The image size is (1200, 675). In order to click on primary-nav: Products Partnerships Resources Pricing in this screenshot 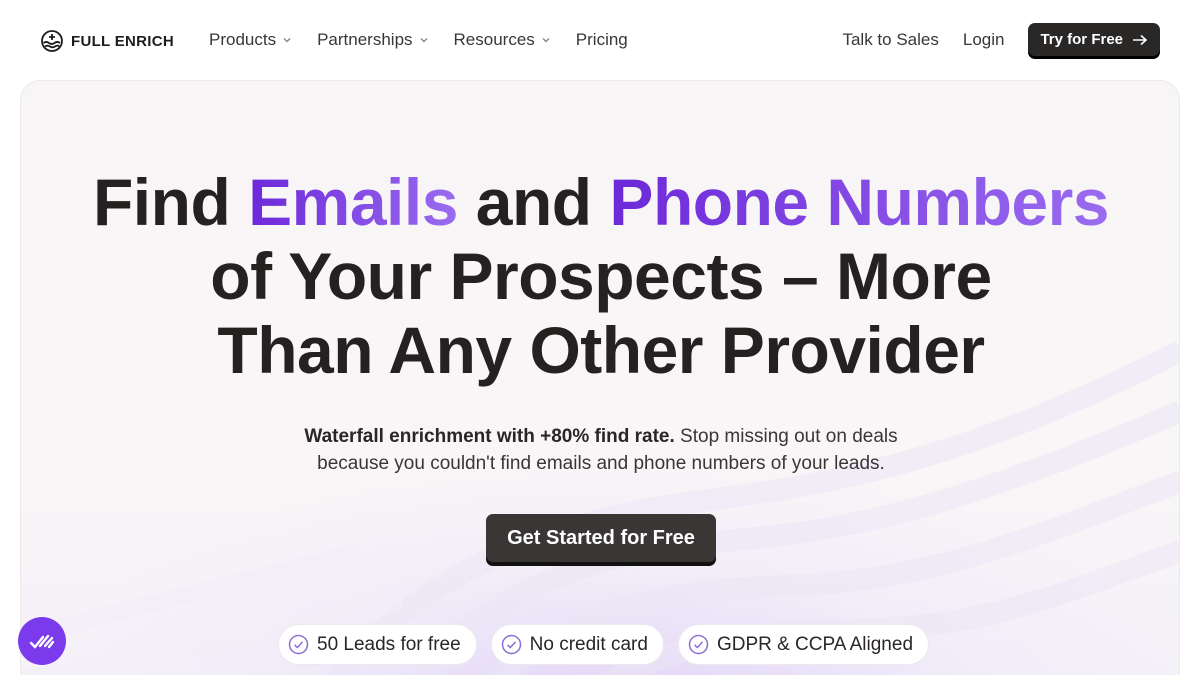, I will do `click(431, 40)`.